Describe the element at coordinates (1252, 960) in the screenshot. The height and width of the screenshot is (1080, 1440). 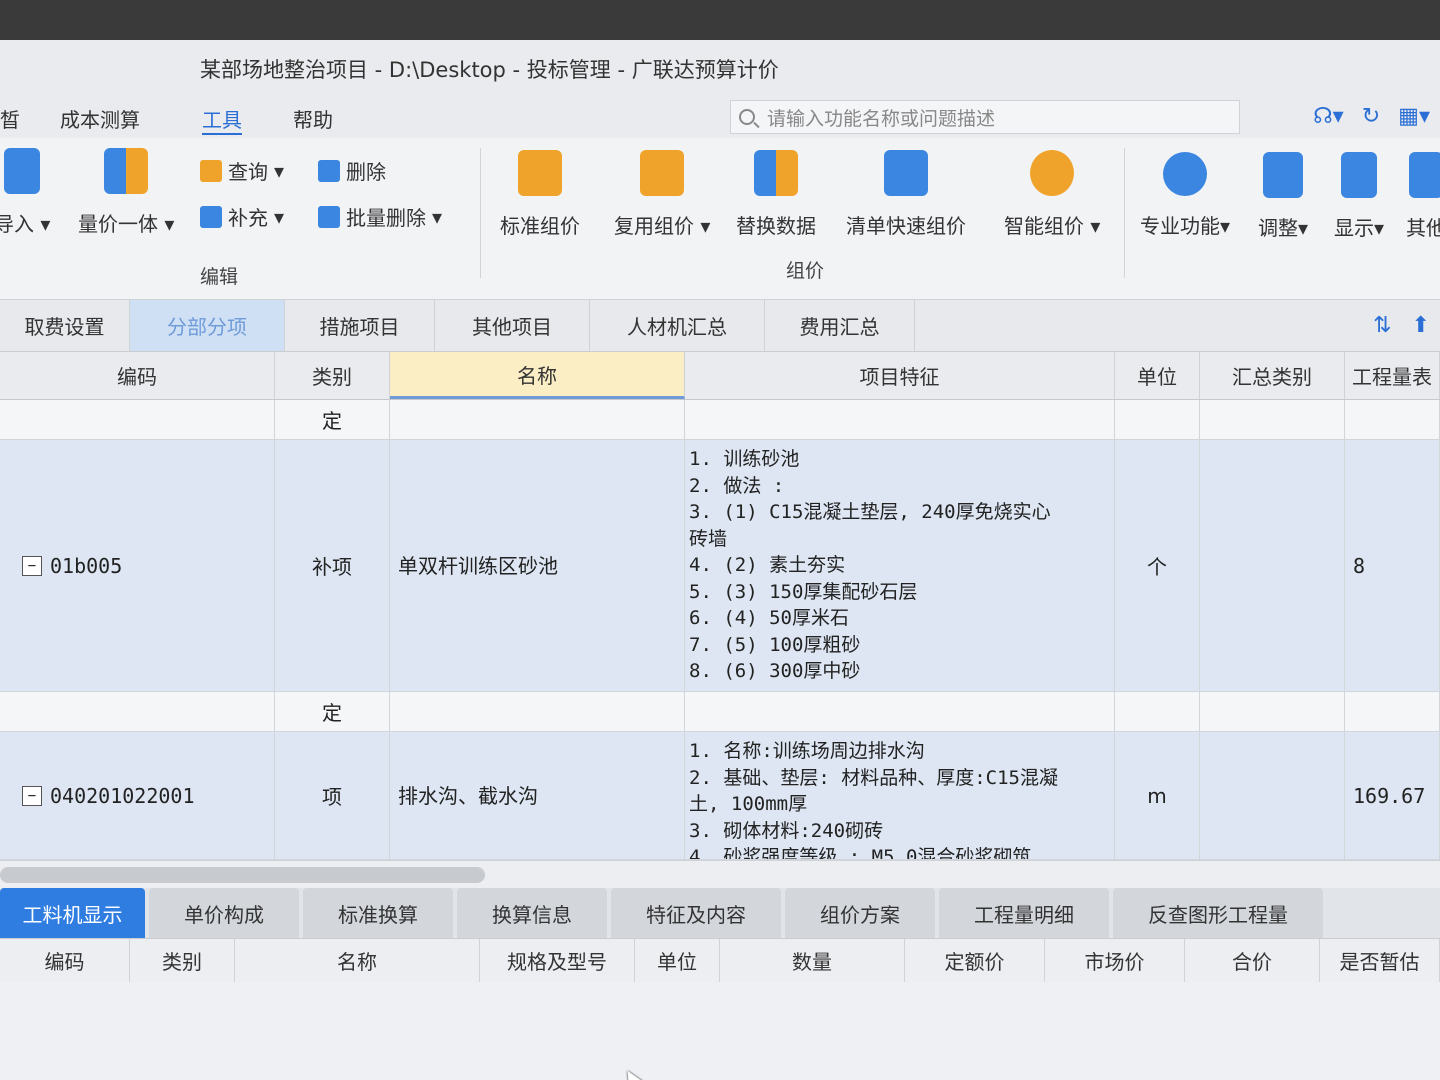
I see `bottom-header-total: 合价` at that location.